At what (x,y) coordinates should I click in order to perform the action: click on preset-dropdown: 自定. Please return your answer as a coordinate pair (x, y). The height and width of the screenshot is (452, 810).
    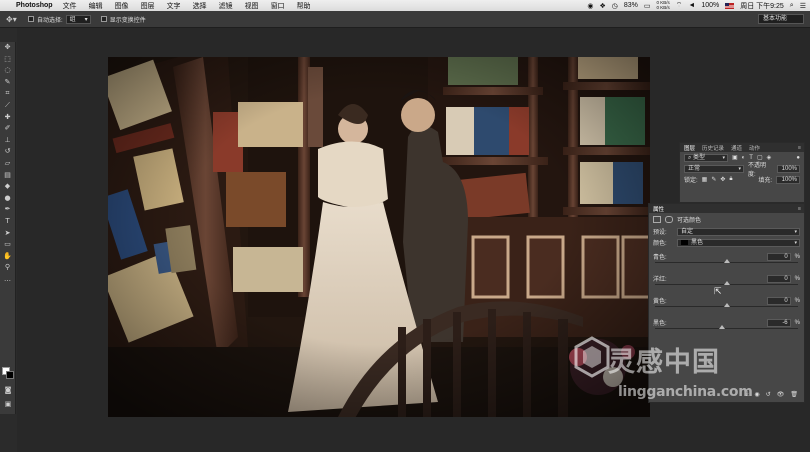
    Looking at the image, I should click on (738, 231).